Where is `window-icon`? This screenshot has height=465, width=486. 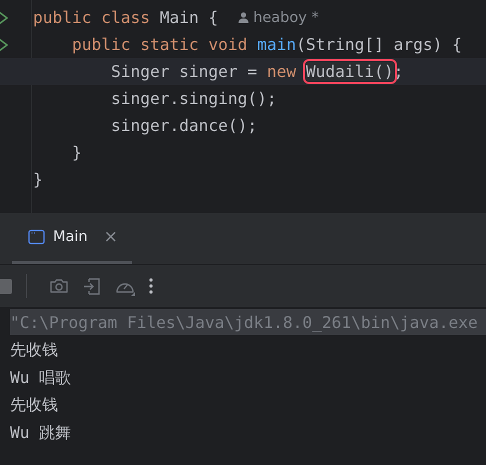
window-icon is located at coordinates (36, 237).